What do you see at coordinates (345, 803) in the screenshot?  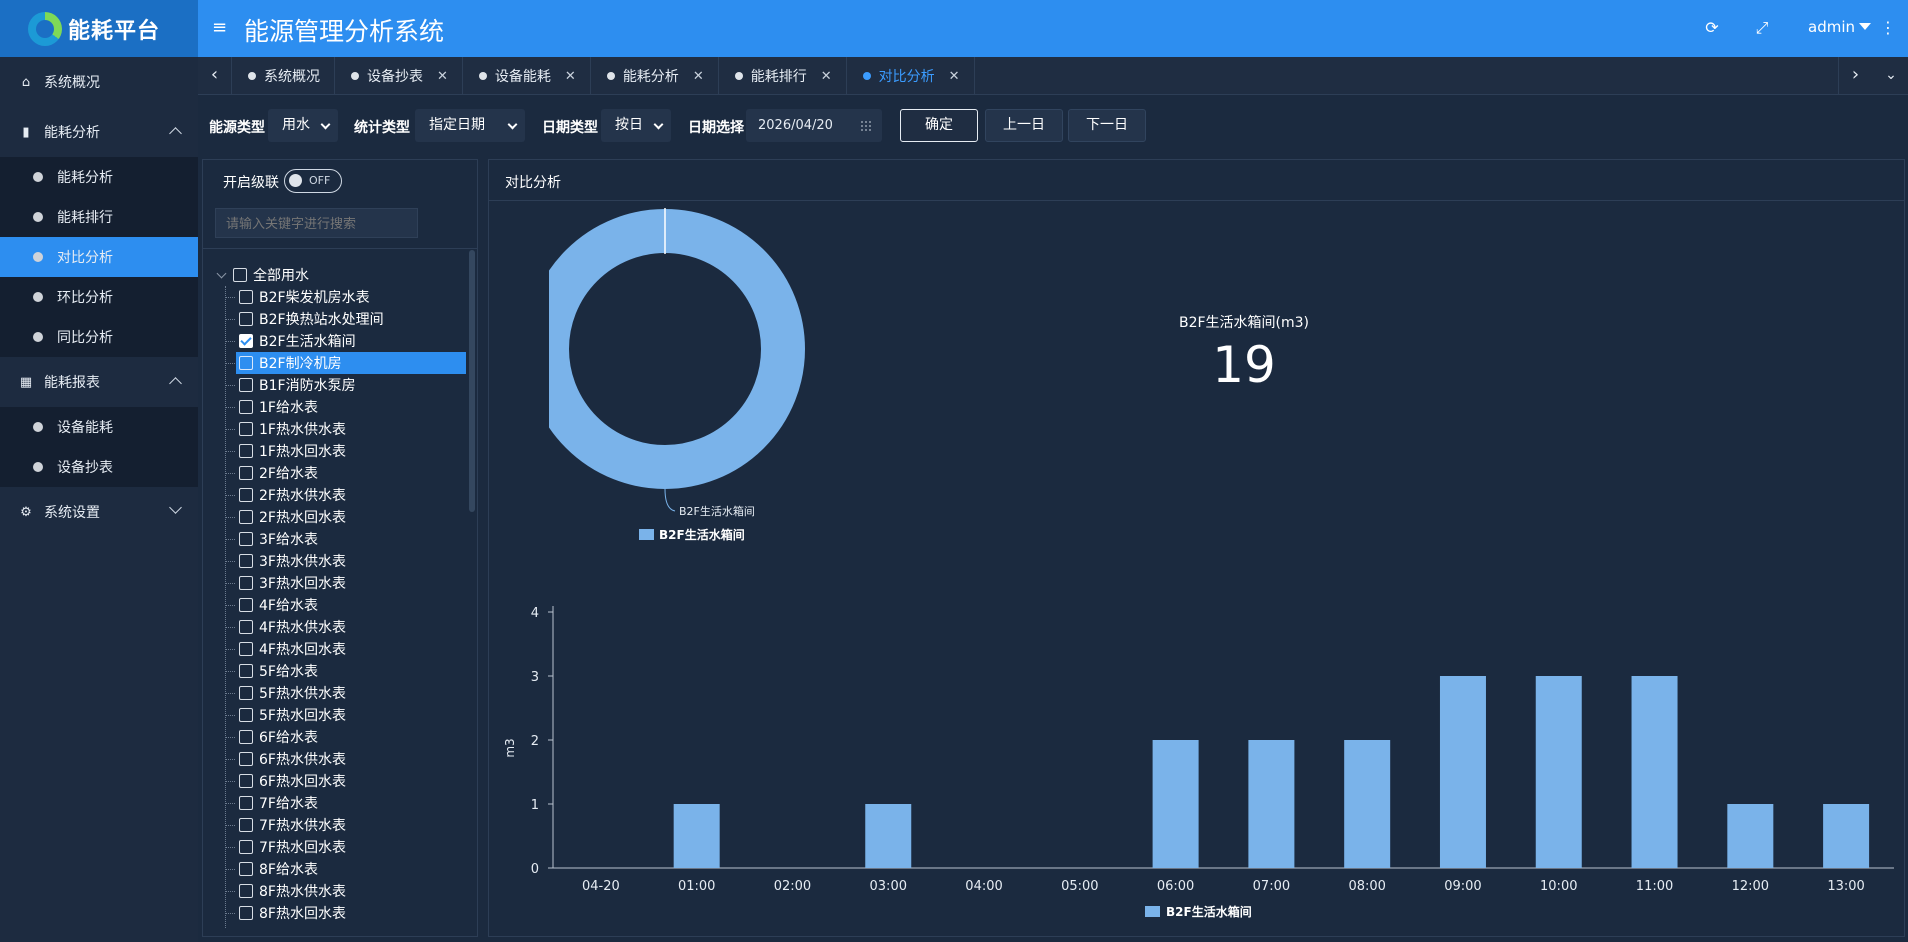 I see `tree-node: 7F给水表` at bounding box center [345, 803].